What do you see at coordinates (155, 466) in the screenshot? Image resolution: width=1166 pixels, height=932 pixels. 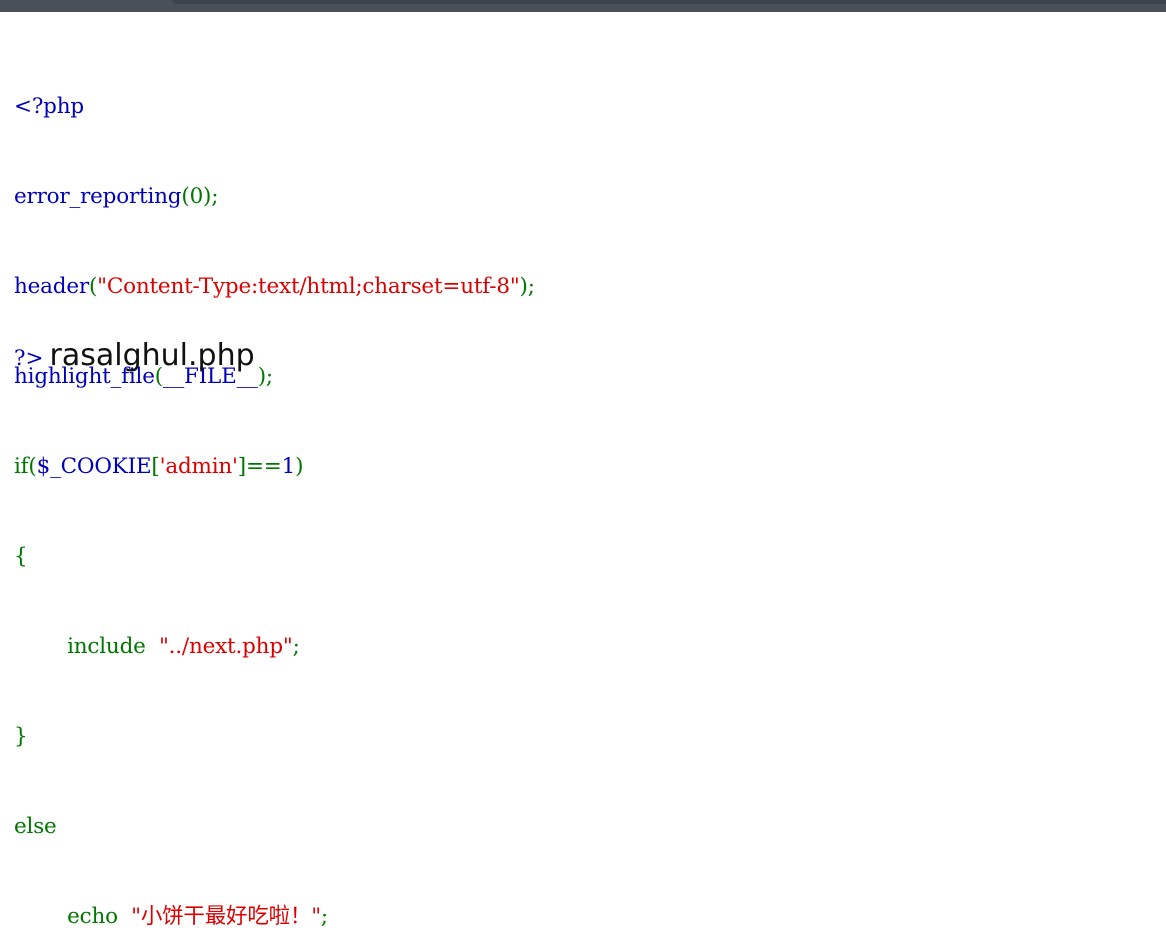 I see `bracket-open: [` at bounding box center [155, 466].